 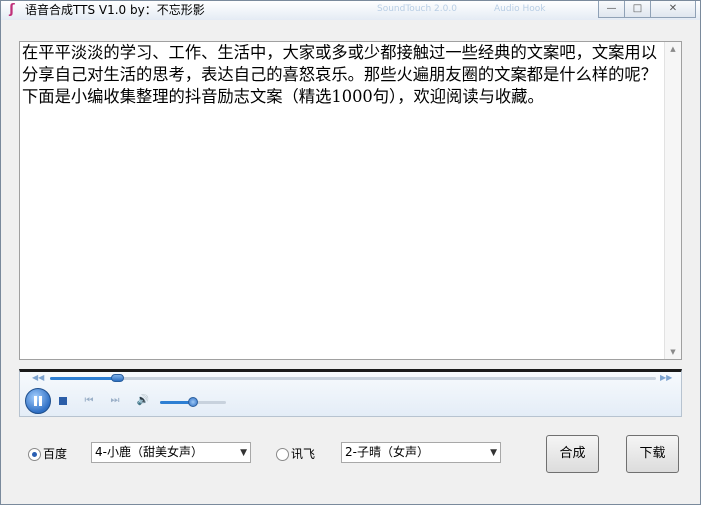 I want to click on next-icon: ⏭, so click(x=115, y=400).